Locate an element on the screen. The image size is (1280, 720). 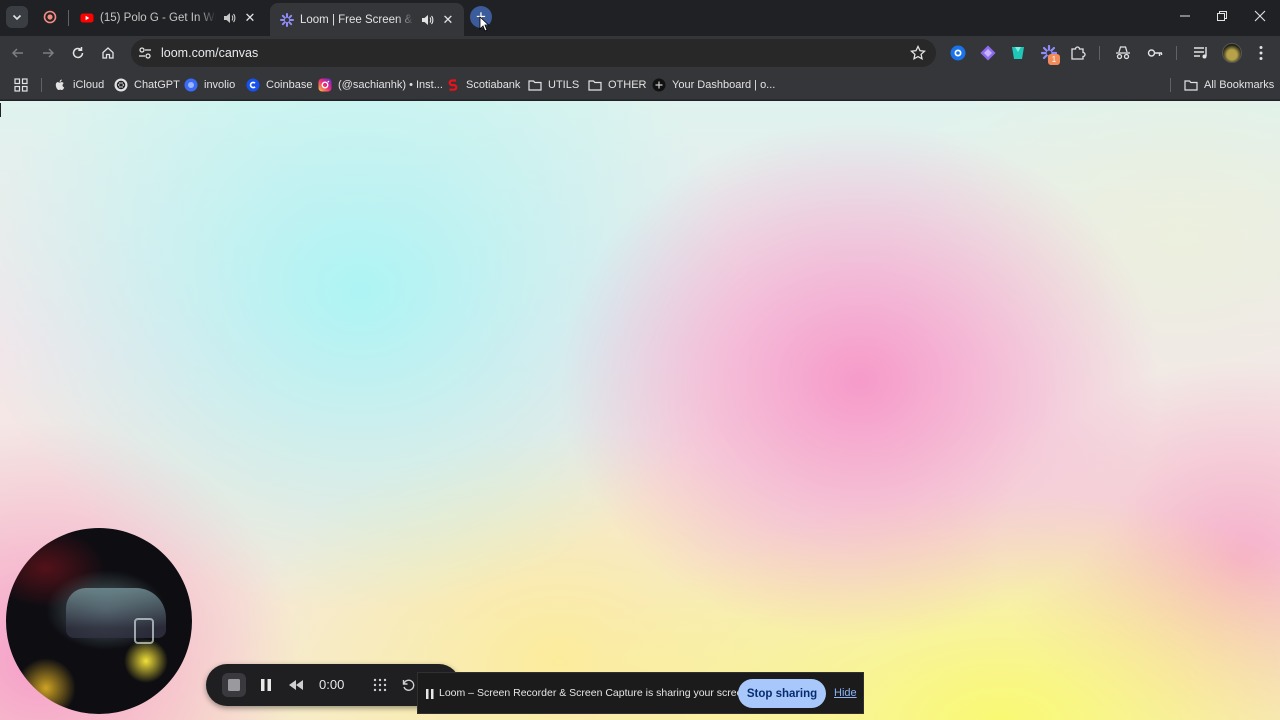
webcam-bubble is located at coordinates (99, 621).